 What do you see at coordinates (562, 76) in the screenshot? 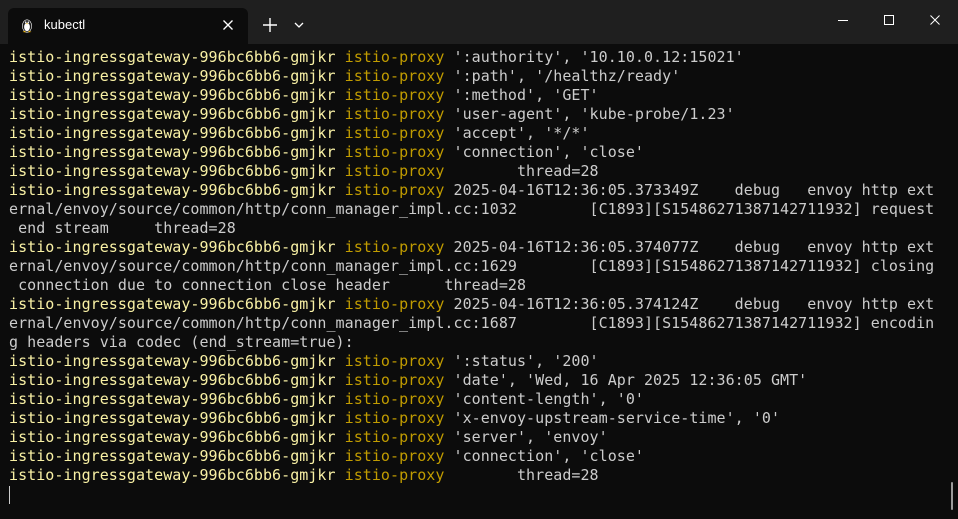
I see `log-message: ':path', '/healthz/ready'` at bounding box center [562, 76].